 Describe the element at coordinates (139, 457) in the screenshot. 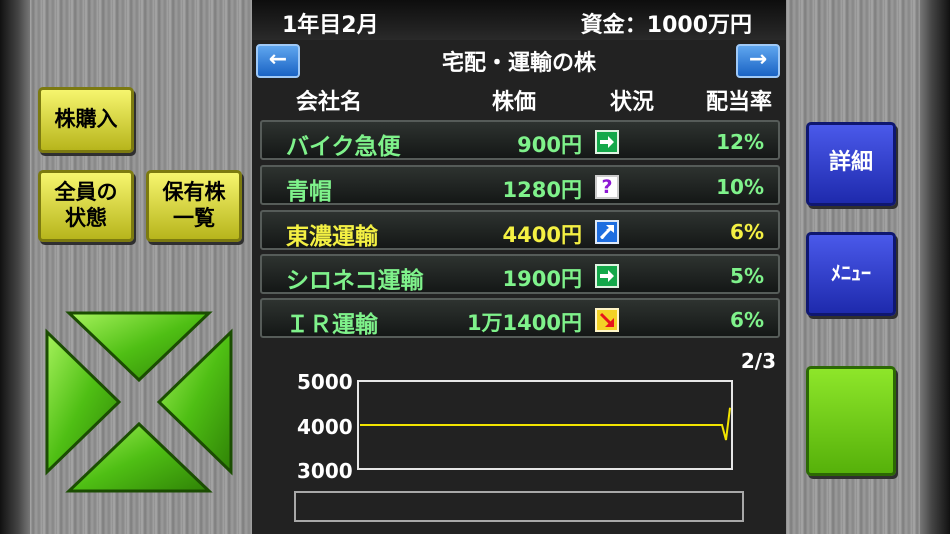

I see `dpad-down-button` at that location.